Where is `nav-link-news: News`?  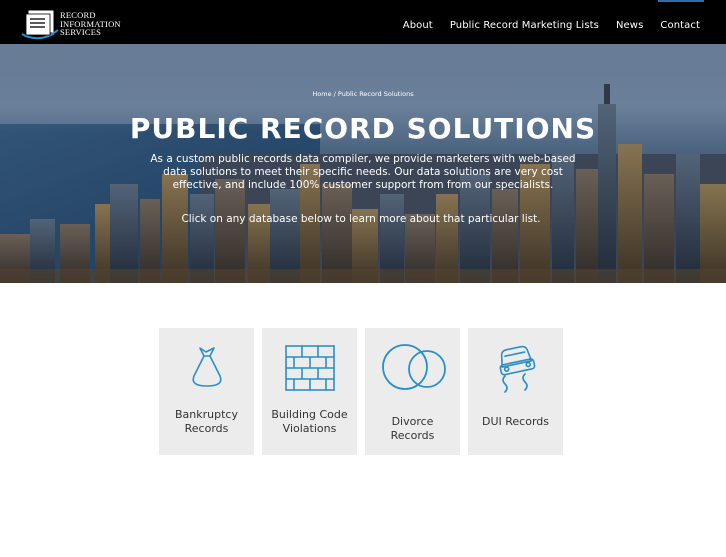 nav-link-news: News is located at coordinates (629, 25).